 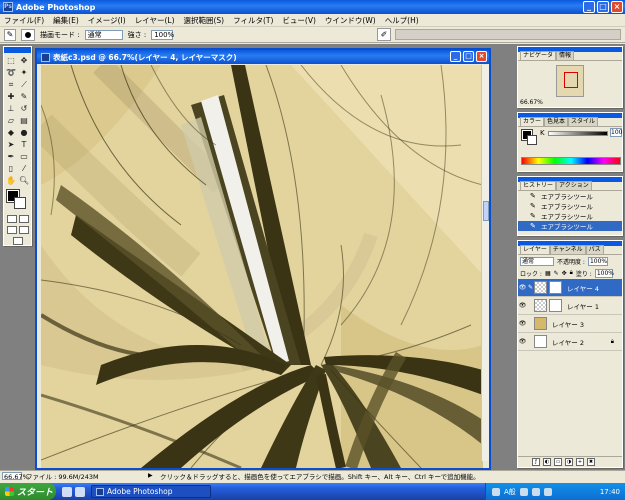 What do you see at coordinates (570, 288) in the screenshot?
I see `layer-row: 👁︎ ✎ レイヤー 4` at bounding box center [570, 288].